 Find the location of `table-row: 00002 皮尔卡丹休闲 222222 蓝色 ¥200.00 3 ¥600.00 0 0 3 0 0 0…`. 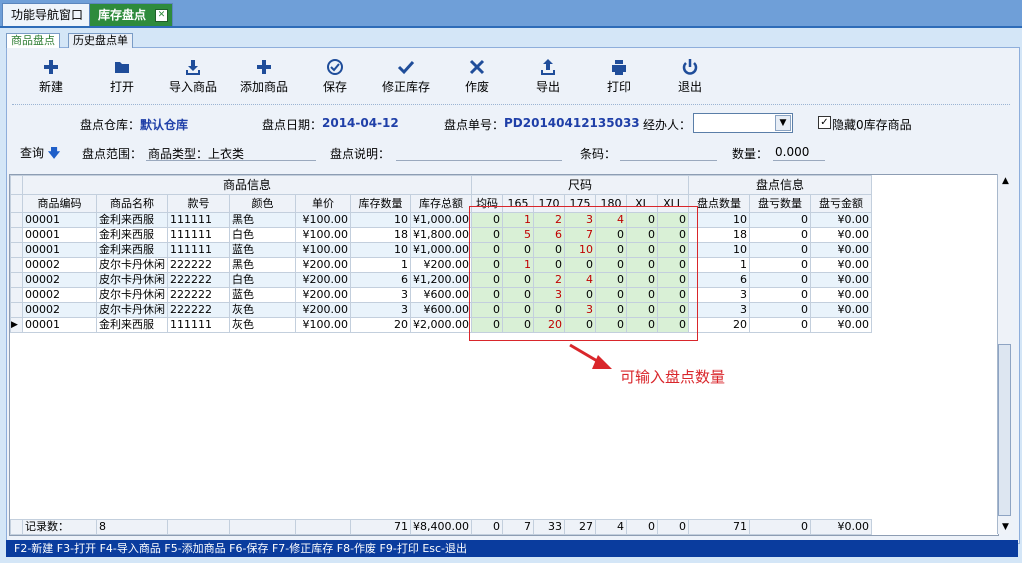

table-row: 00002 皮尔卡丹休闲 222222 蓝色 ¥200.00 3 ¥600.00 0 0 3 0 0 0… is located at coordinates (441, 295).